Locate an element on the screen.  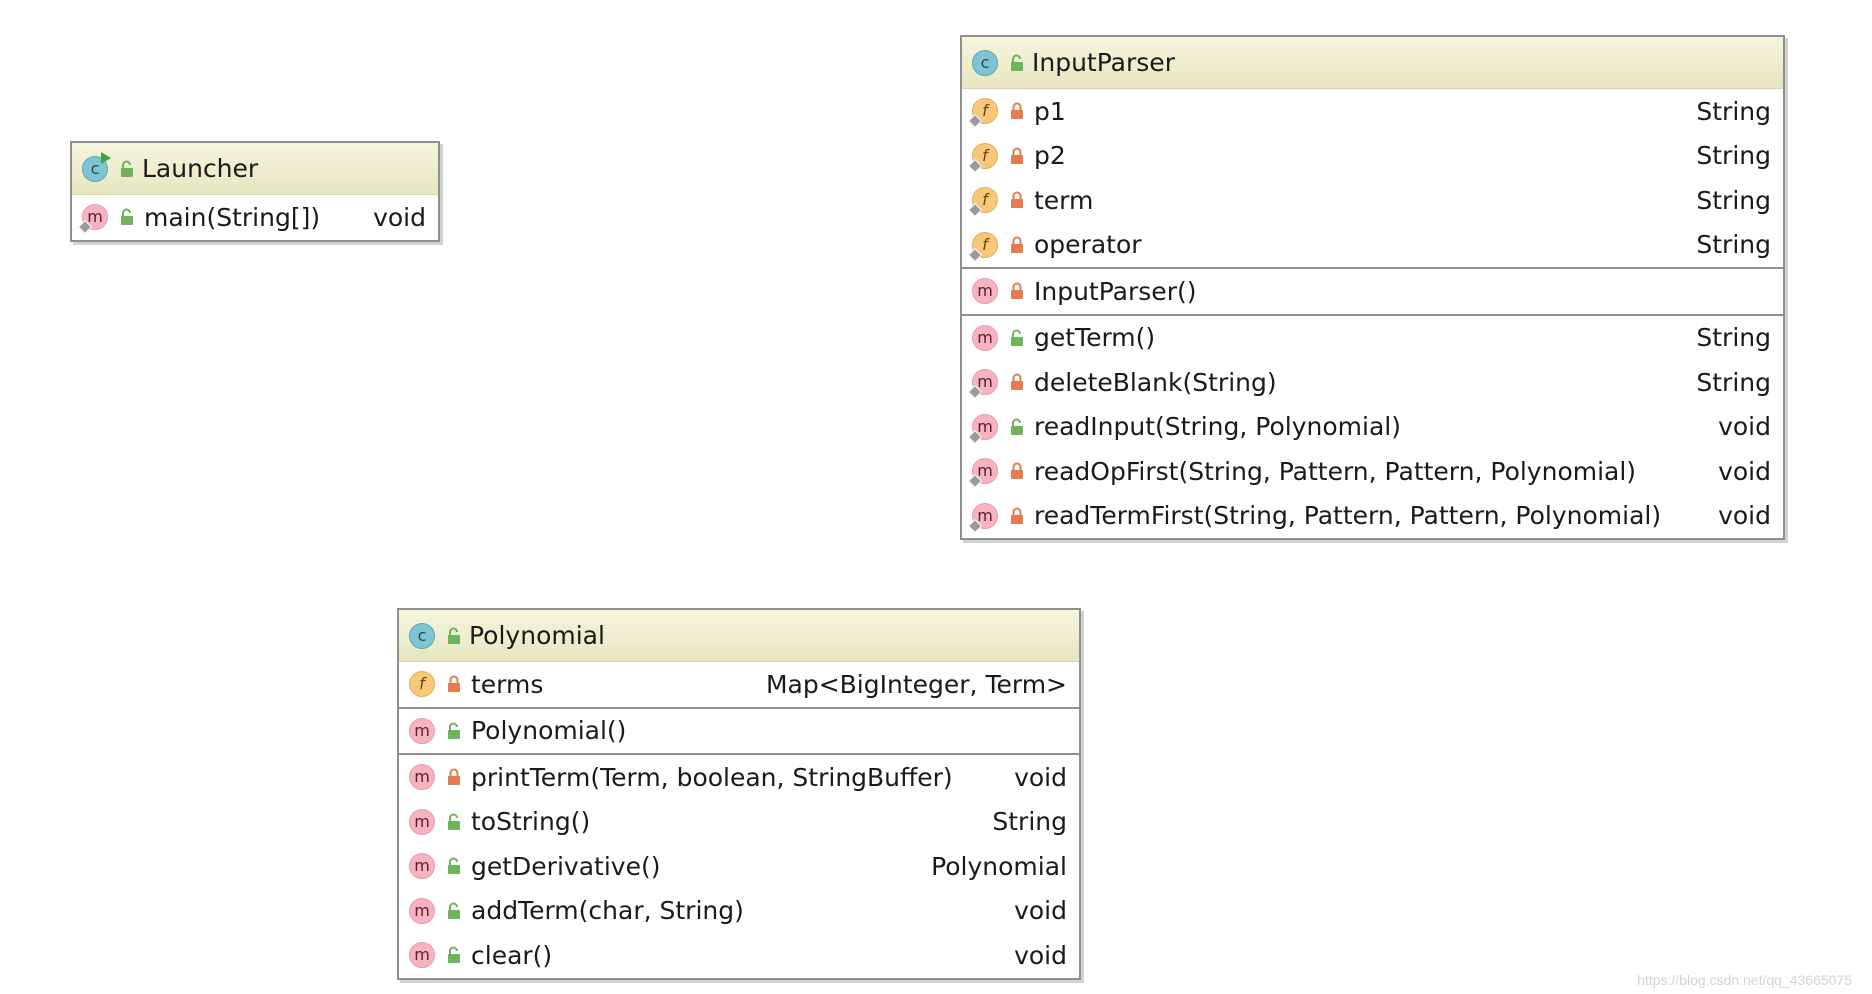
member-name: getDerivative() is located at coordinates (566, 866).